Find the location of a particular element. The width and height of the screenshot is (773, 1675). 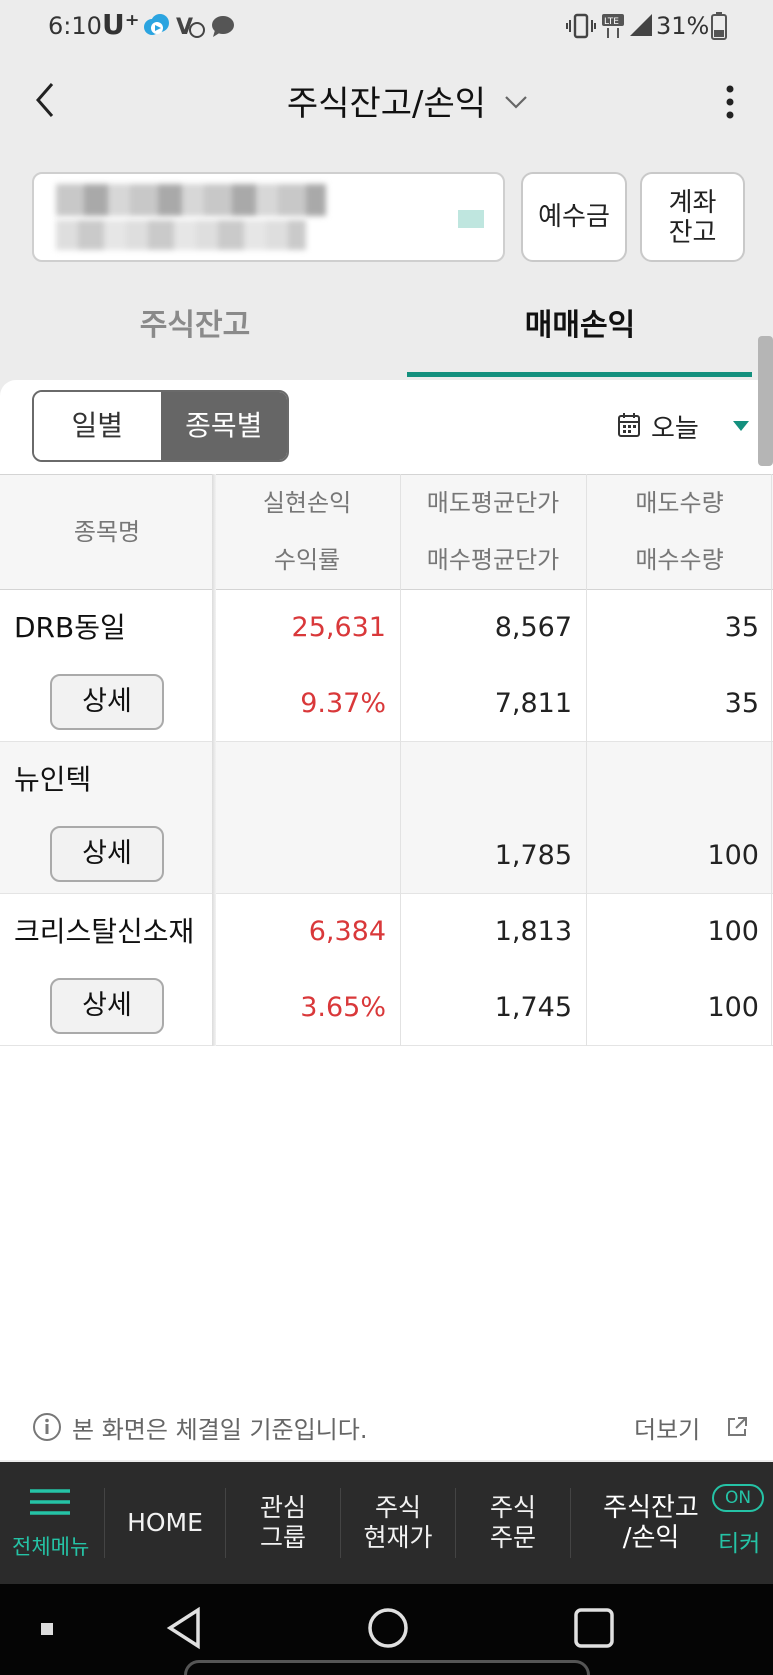

return-rate is located at coordinates (307, 856).